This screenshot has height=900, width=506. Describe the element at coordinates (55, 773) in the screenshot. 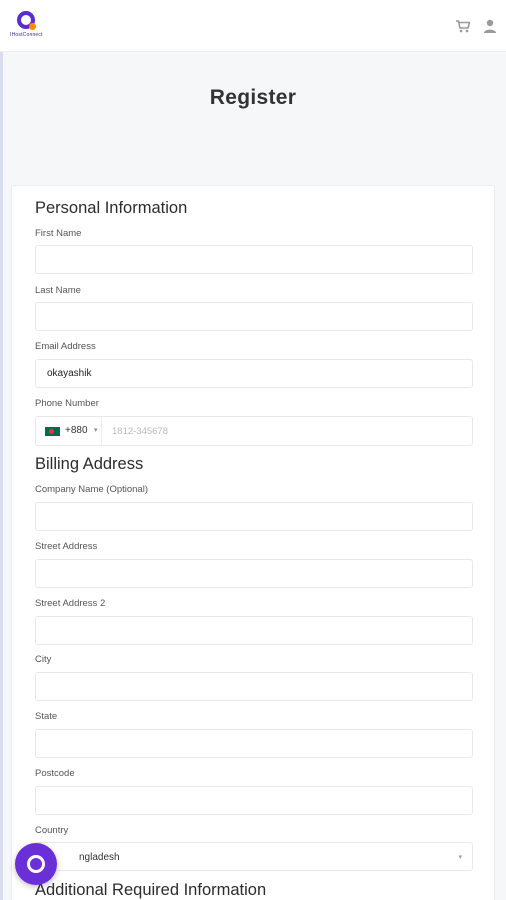

I see `postcode-label: Postcode` at that location.